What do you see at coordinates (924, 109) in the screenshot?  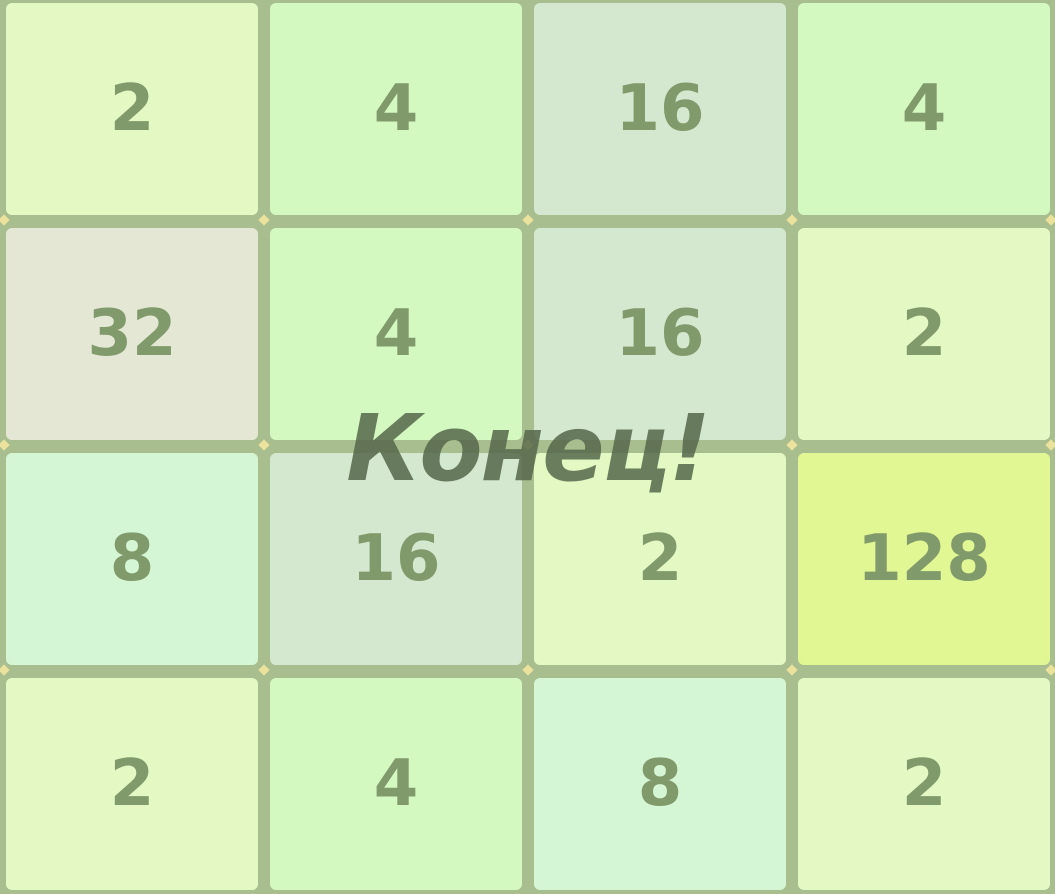 I see `tile-r1-c4: 4` at bounding box center [924, 109].